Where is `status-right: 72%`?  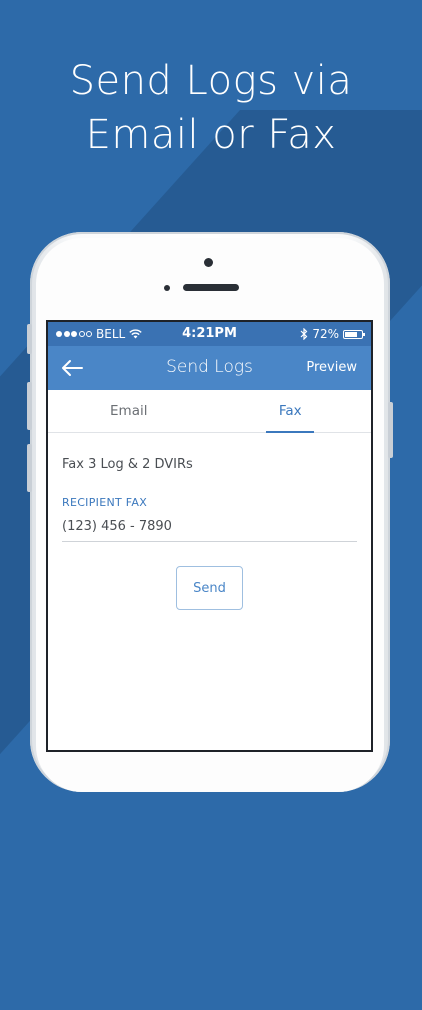
status-right: 72% is located at coordinates (332, 334).